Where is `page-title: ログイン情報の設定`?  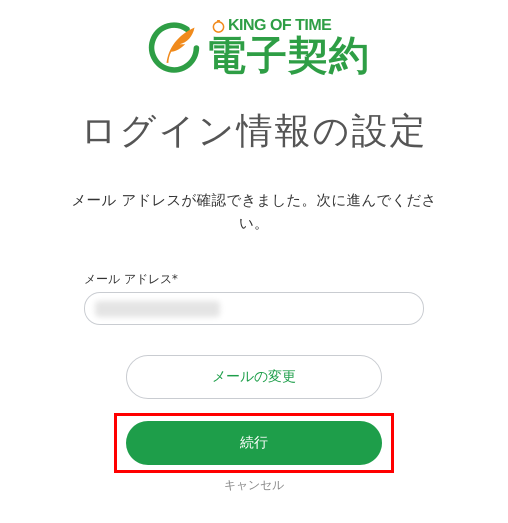
page-title: ログイン情報の設定 is located at coordinates (254, 132).